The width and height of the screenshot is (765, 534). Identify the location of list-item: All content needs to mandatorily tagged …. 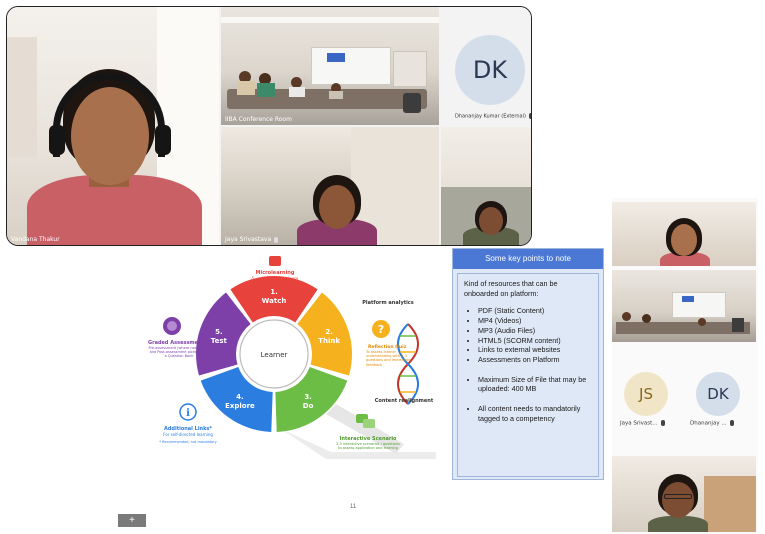
(535, 413).